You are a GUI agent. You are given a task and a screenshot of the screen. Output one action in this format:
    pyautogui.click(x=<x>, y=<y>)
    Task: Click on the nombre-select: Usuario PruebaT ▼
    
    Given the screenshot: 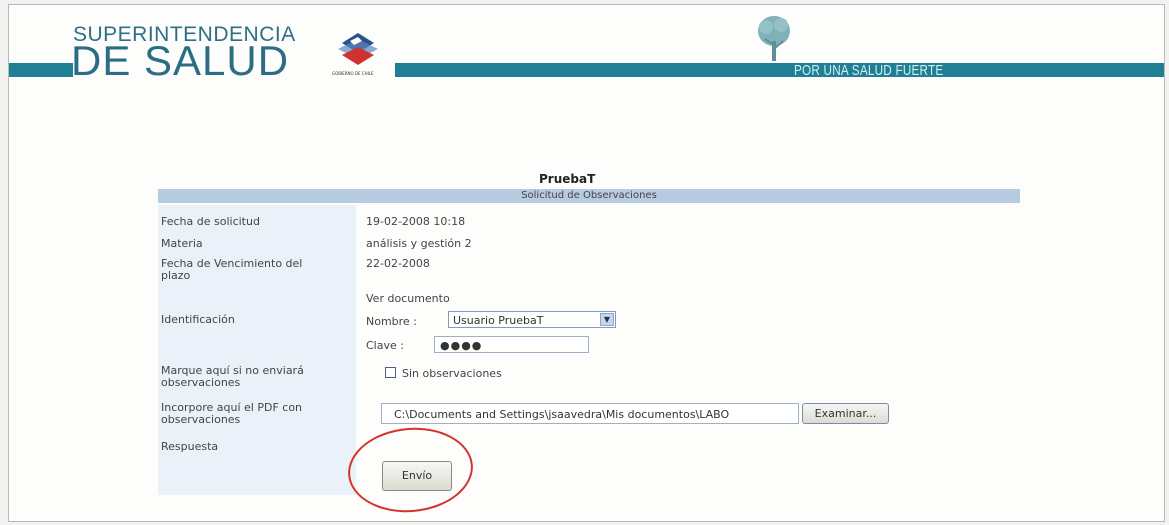 What is the action you would take?
    pyautogui.click(x=532, y=319)
    